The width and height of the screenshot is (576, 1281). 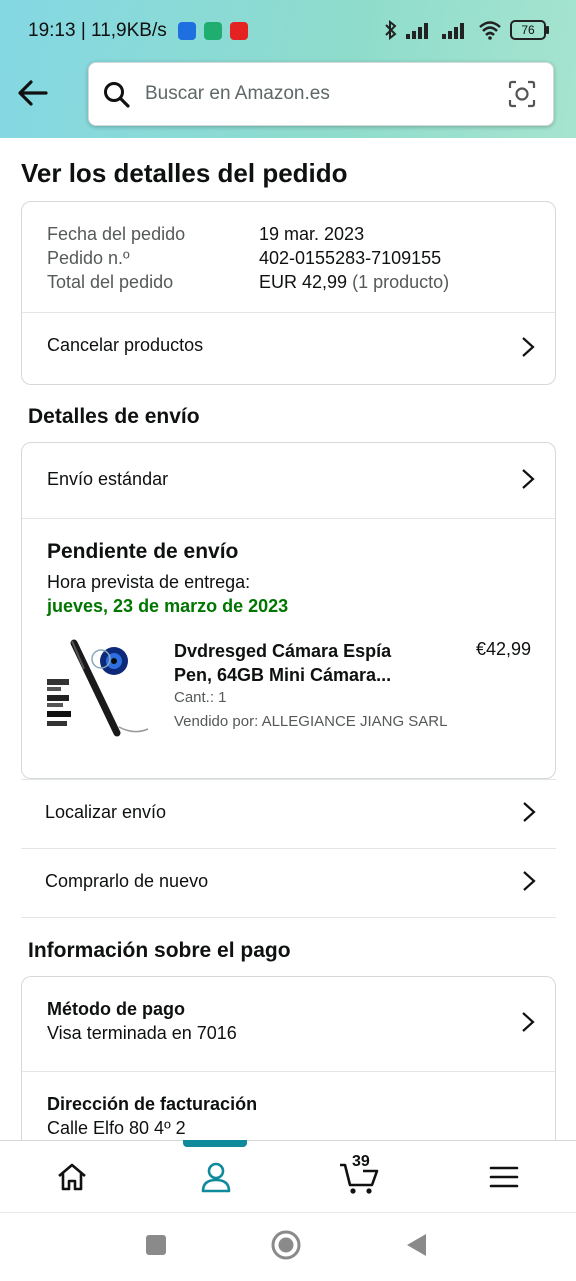 I want to click on cancel-products-label: Cancelar productos, so click(x=125, y=345).